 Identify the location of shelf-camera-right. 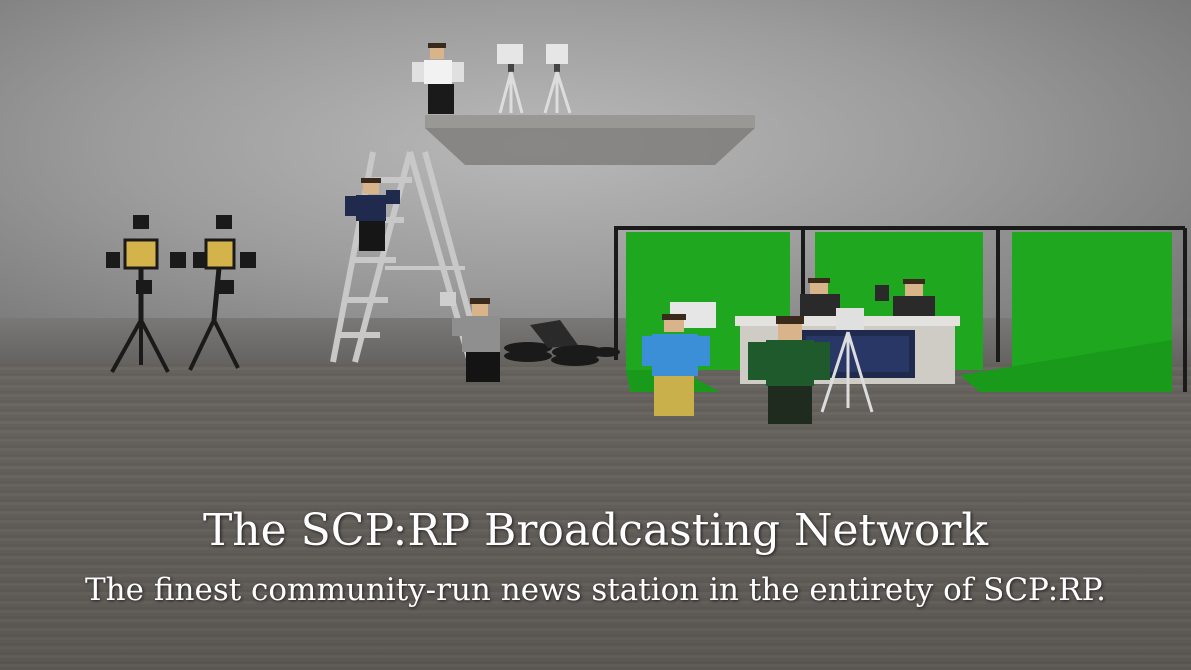
(557, 79).